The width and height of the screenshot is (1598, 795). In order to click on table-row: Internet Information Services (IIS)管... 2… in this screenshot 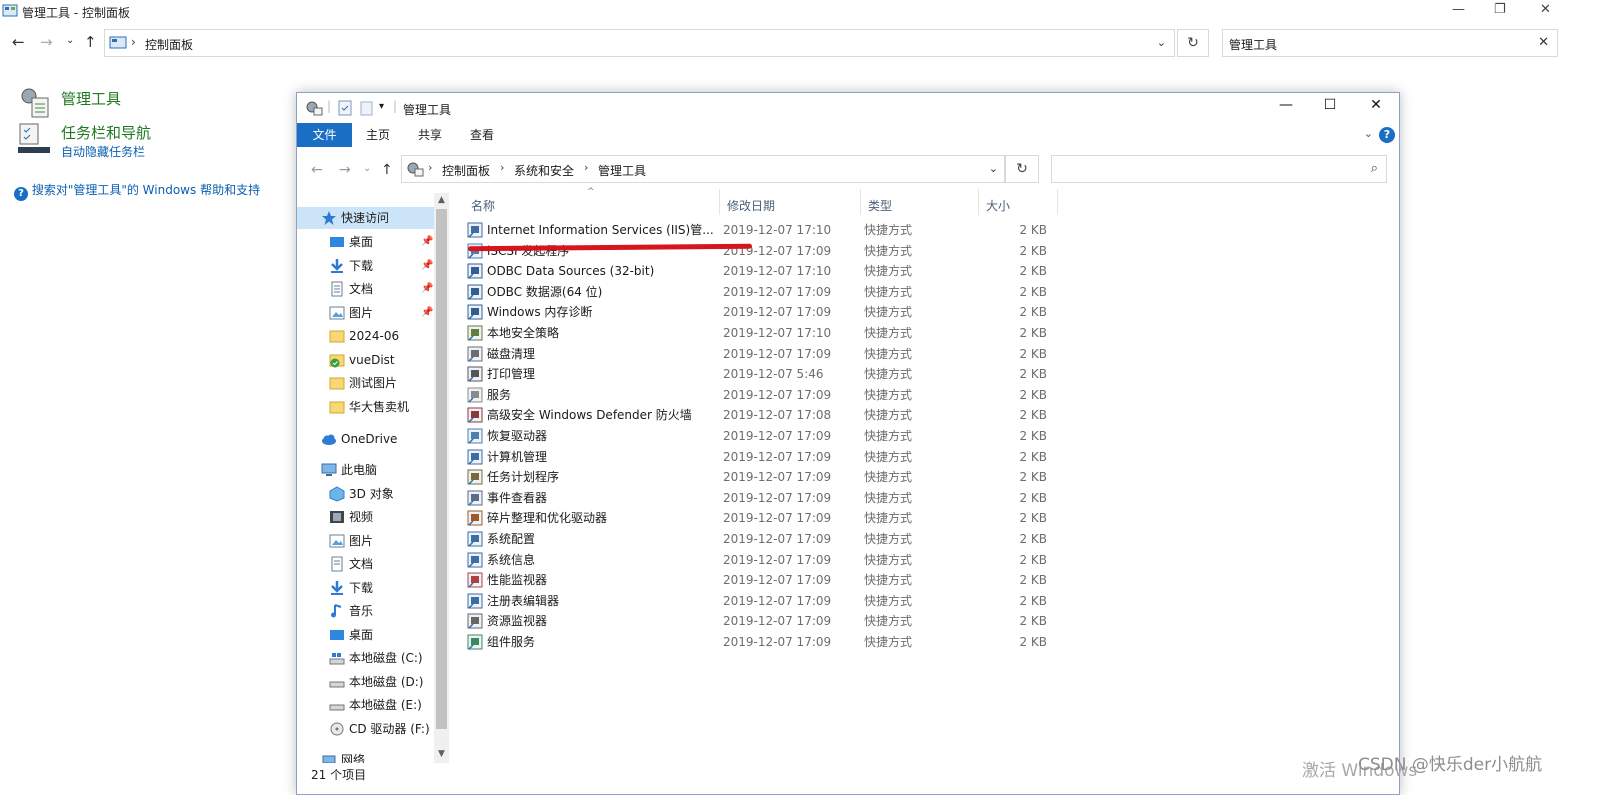, I will do `click(767, 230)`.